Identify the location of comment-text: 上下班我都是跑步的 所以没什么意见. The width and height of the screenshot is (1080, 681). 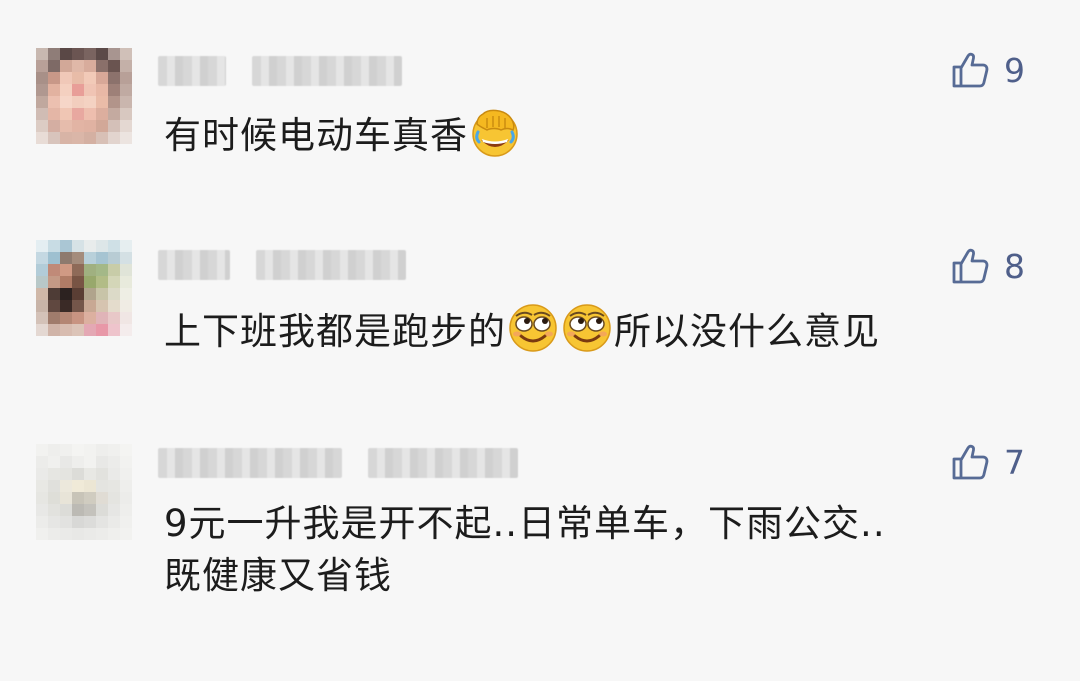
(599, 330).